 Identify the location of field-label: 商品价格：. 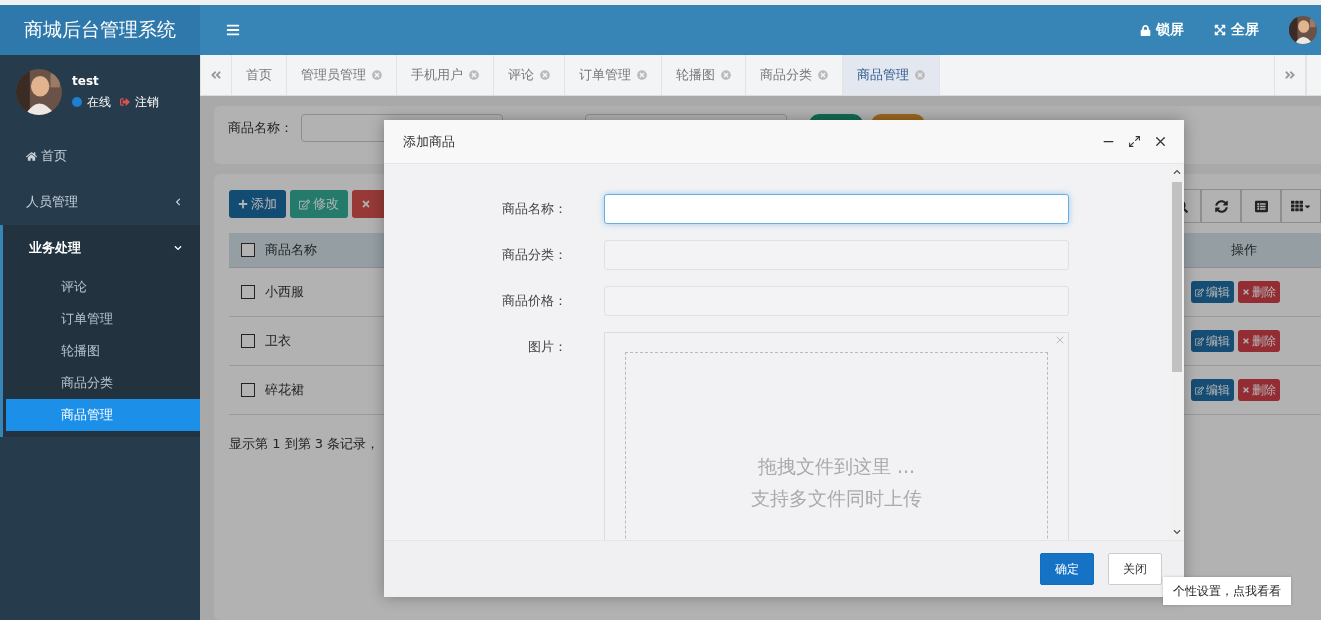
(534, 301).